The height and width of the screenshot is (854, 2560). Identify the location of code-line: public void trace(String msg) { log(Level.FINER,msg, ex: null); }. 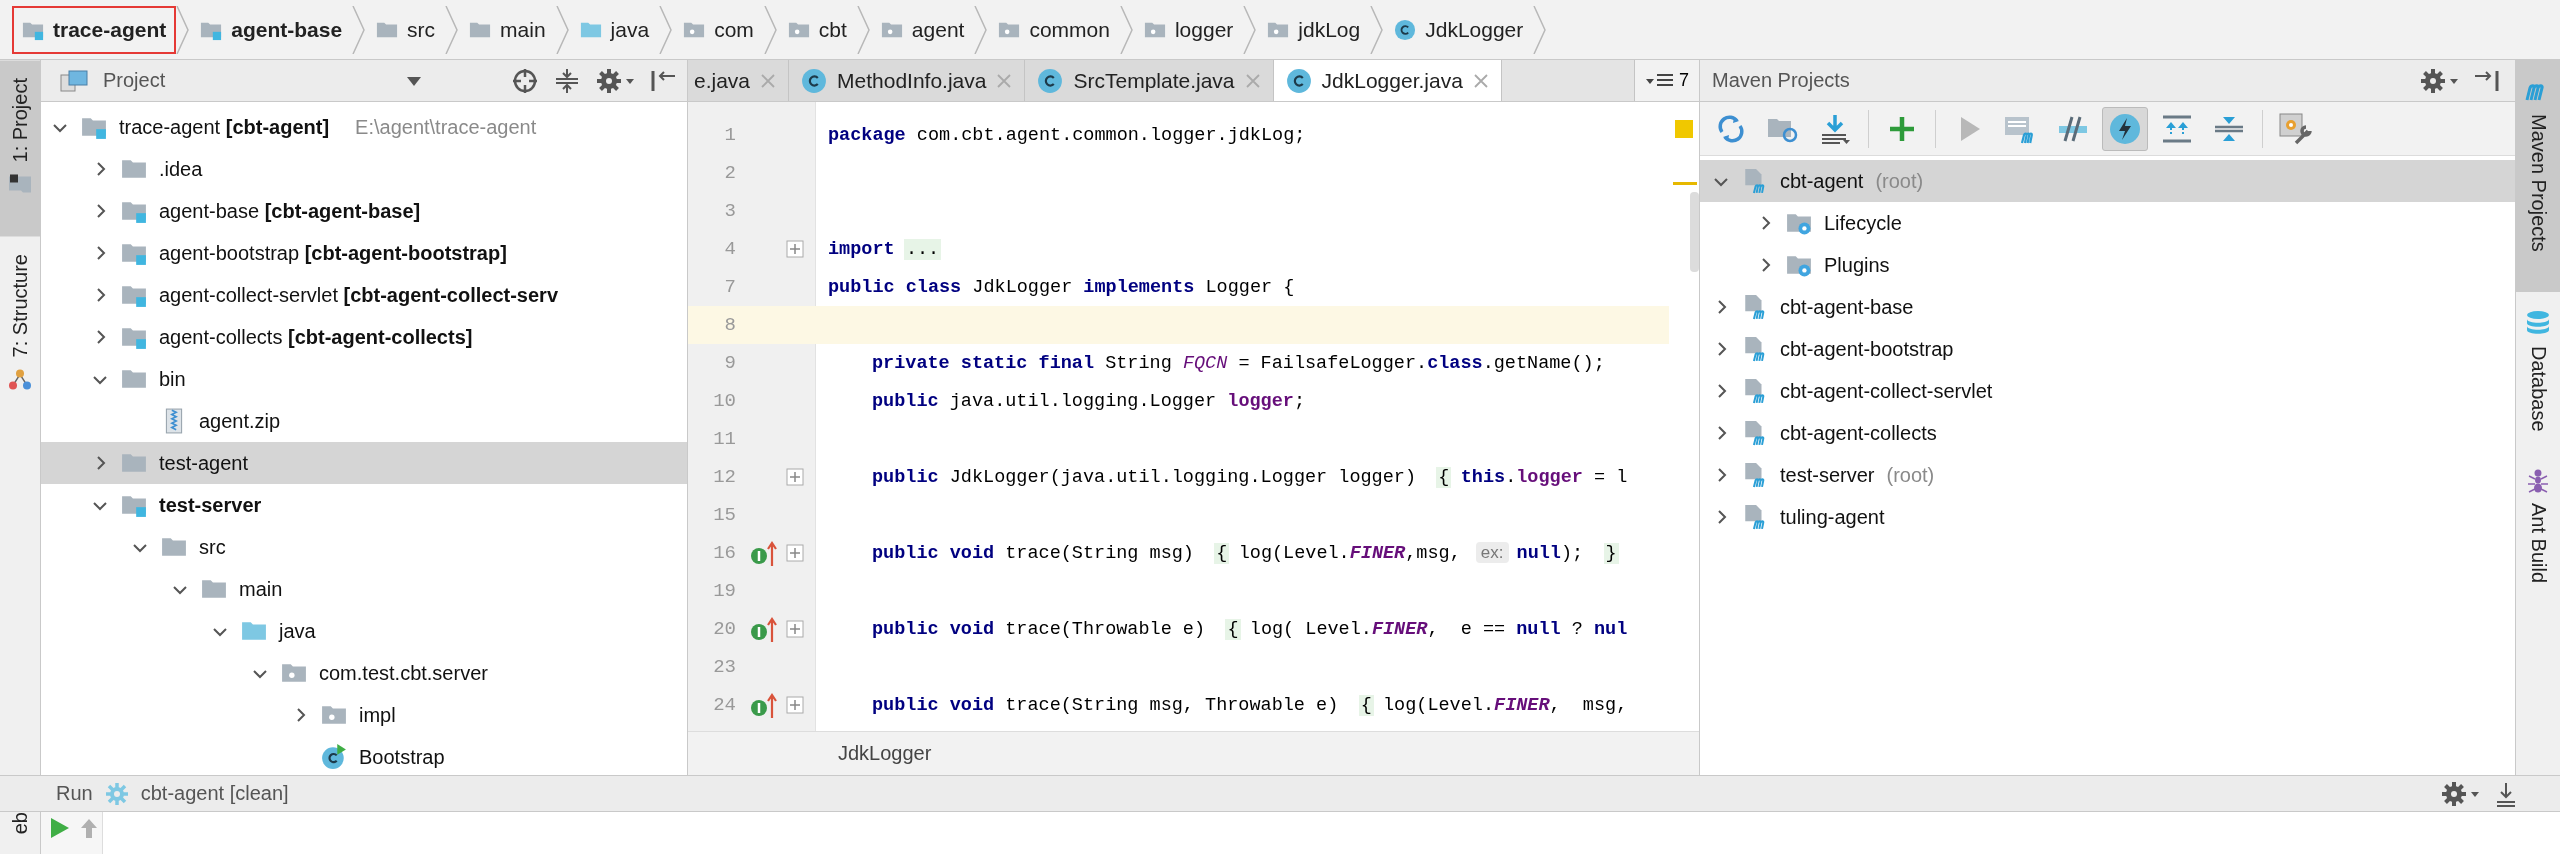
(1245, 553).